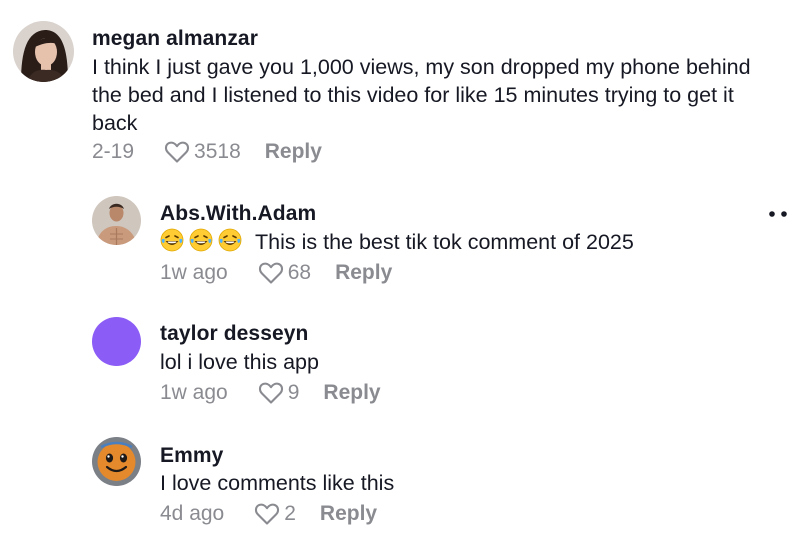 The width and height of the screenshot is (790, 554). Describe the element at coordinates (175, 39) in the screenshot. I see `comment-author: megan almanzar` at that location.